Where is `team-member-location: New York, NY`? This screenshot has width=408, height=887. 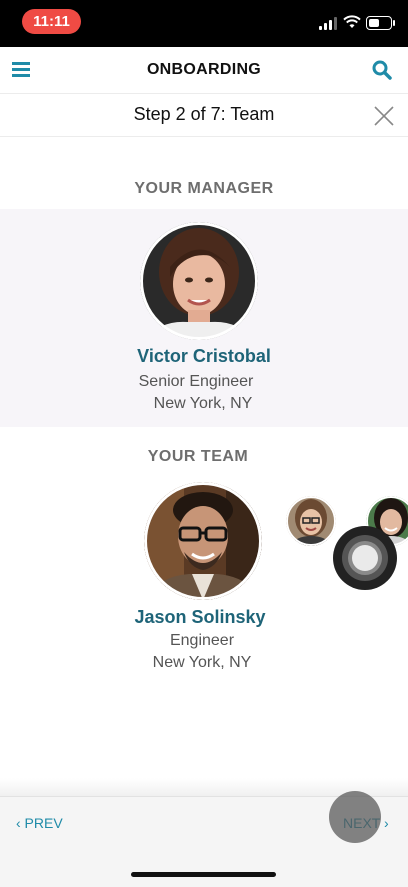
team-member-location: New York, NY is located at coordinates (202, 662).